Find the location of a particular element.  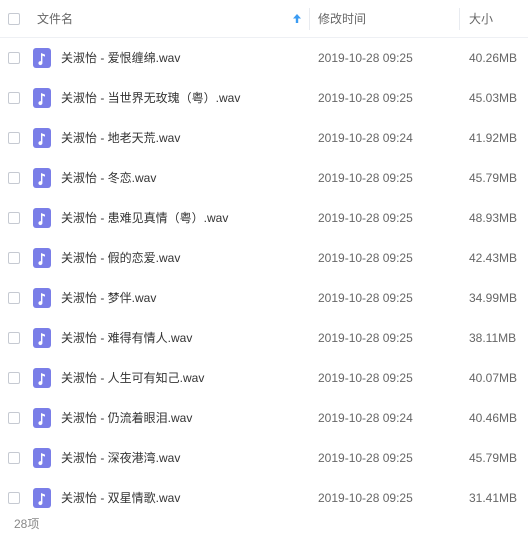

column-header-name: 文件名 is located at coordinates (55, 19).